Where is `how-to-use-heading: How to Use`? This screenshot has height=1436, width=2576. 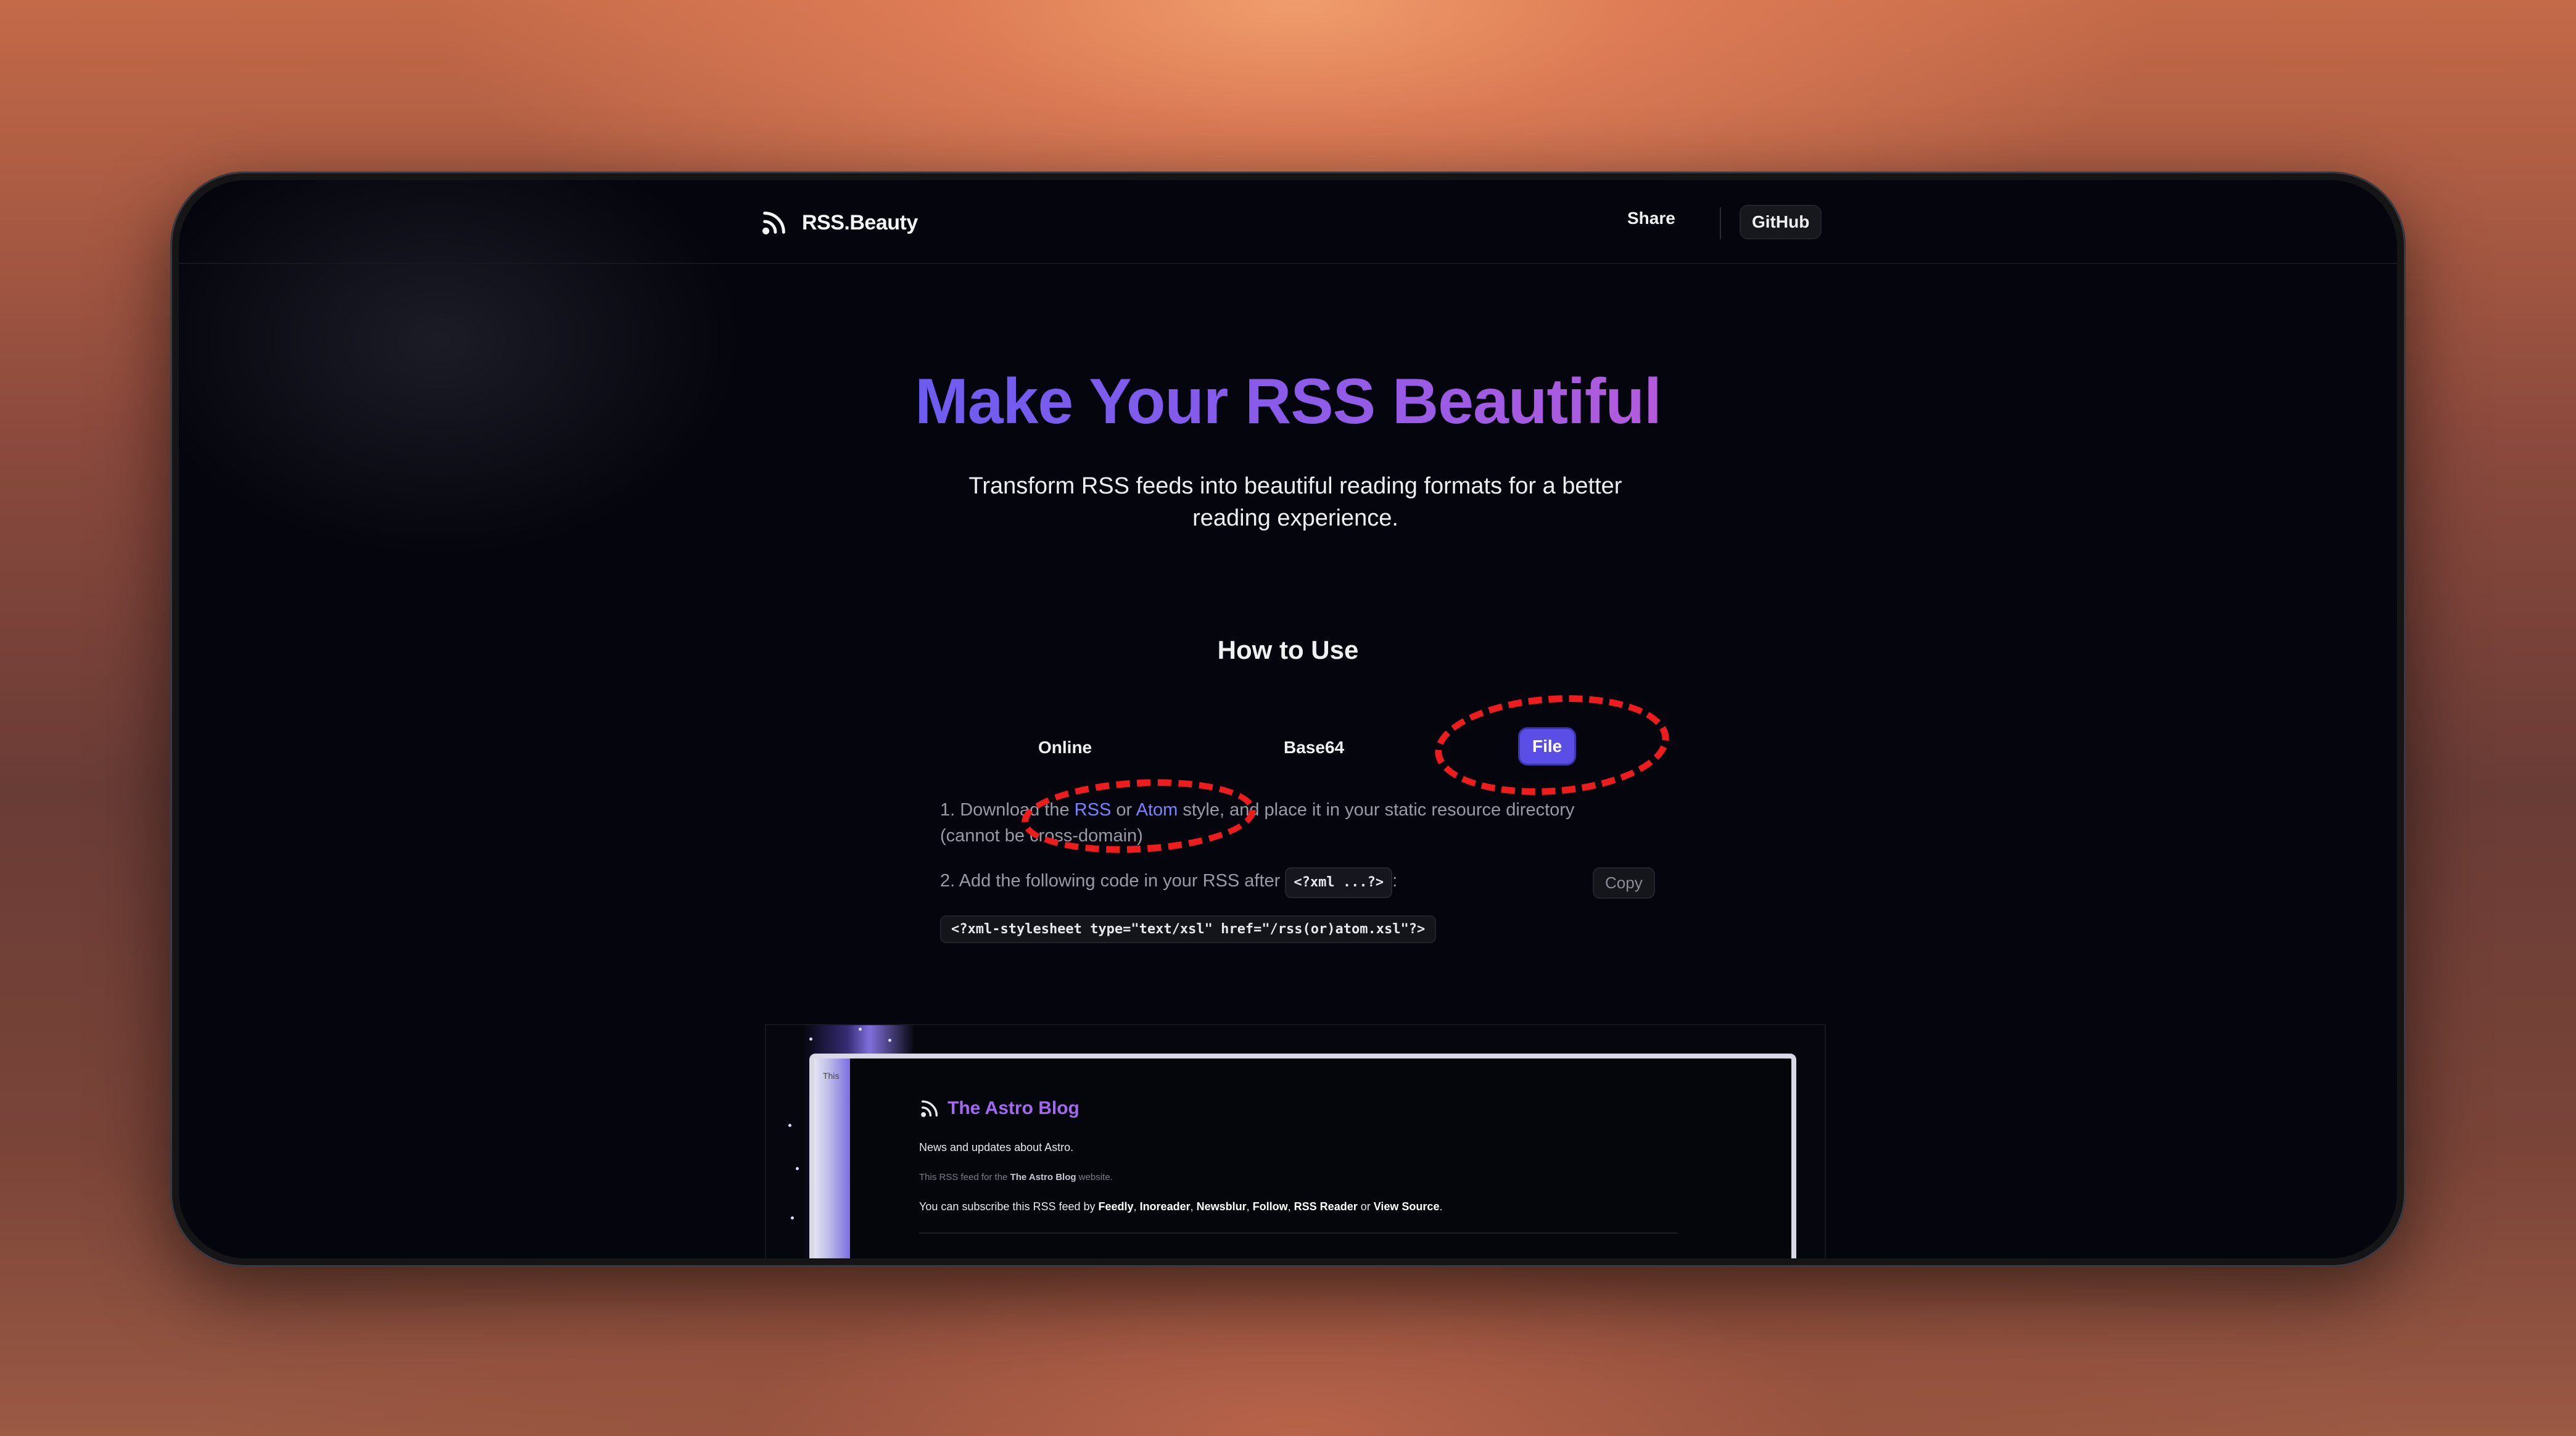 how-to-use-heading: How to Use is located at coordinates (1288, 649).